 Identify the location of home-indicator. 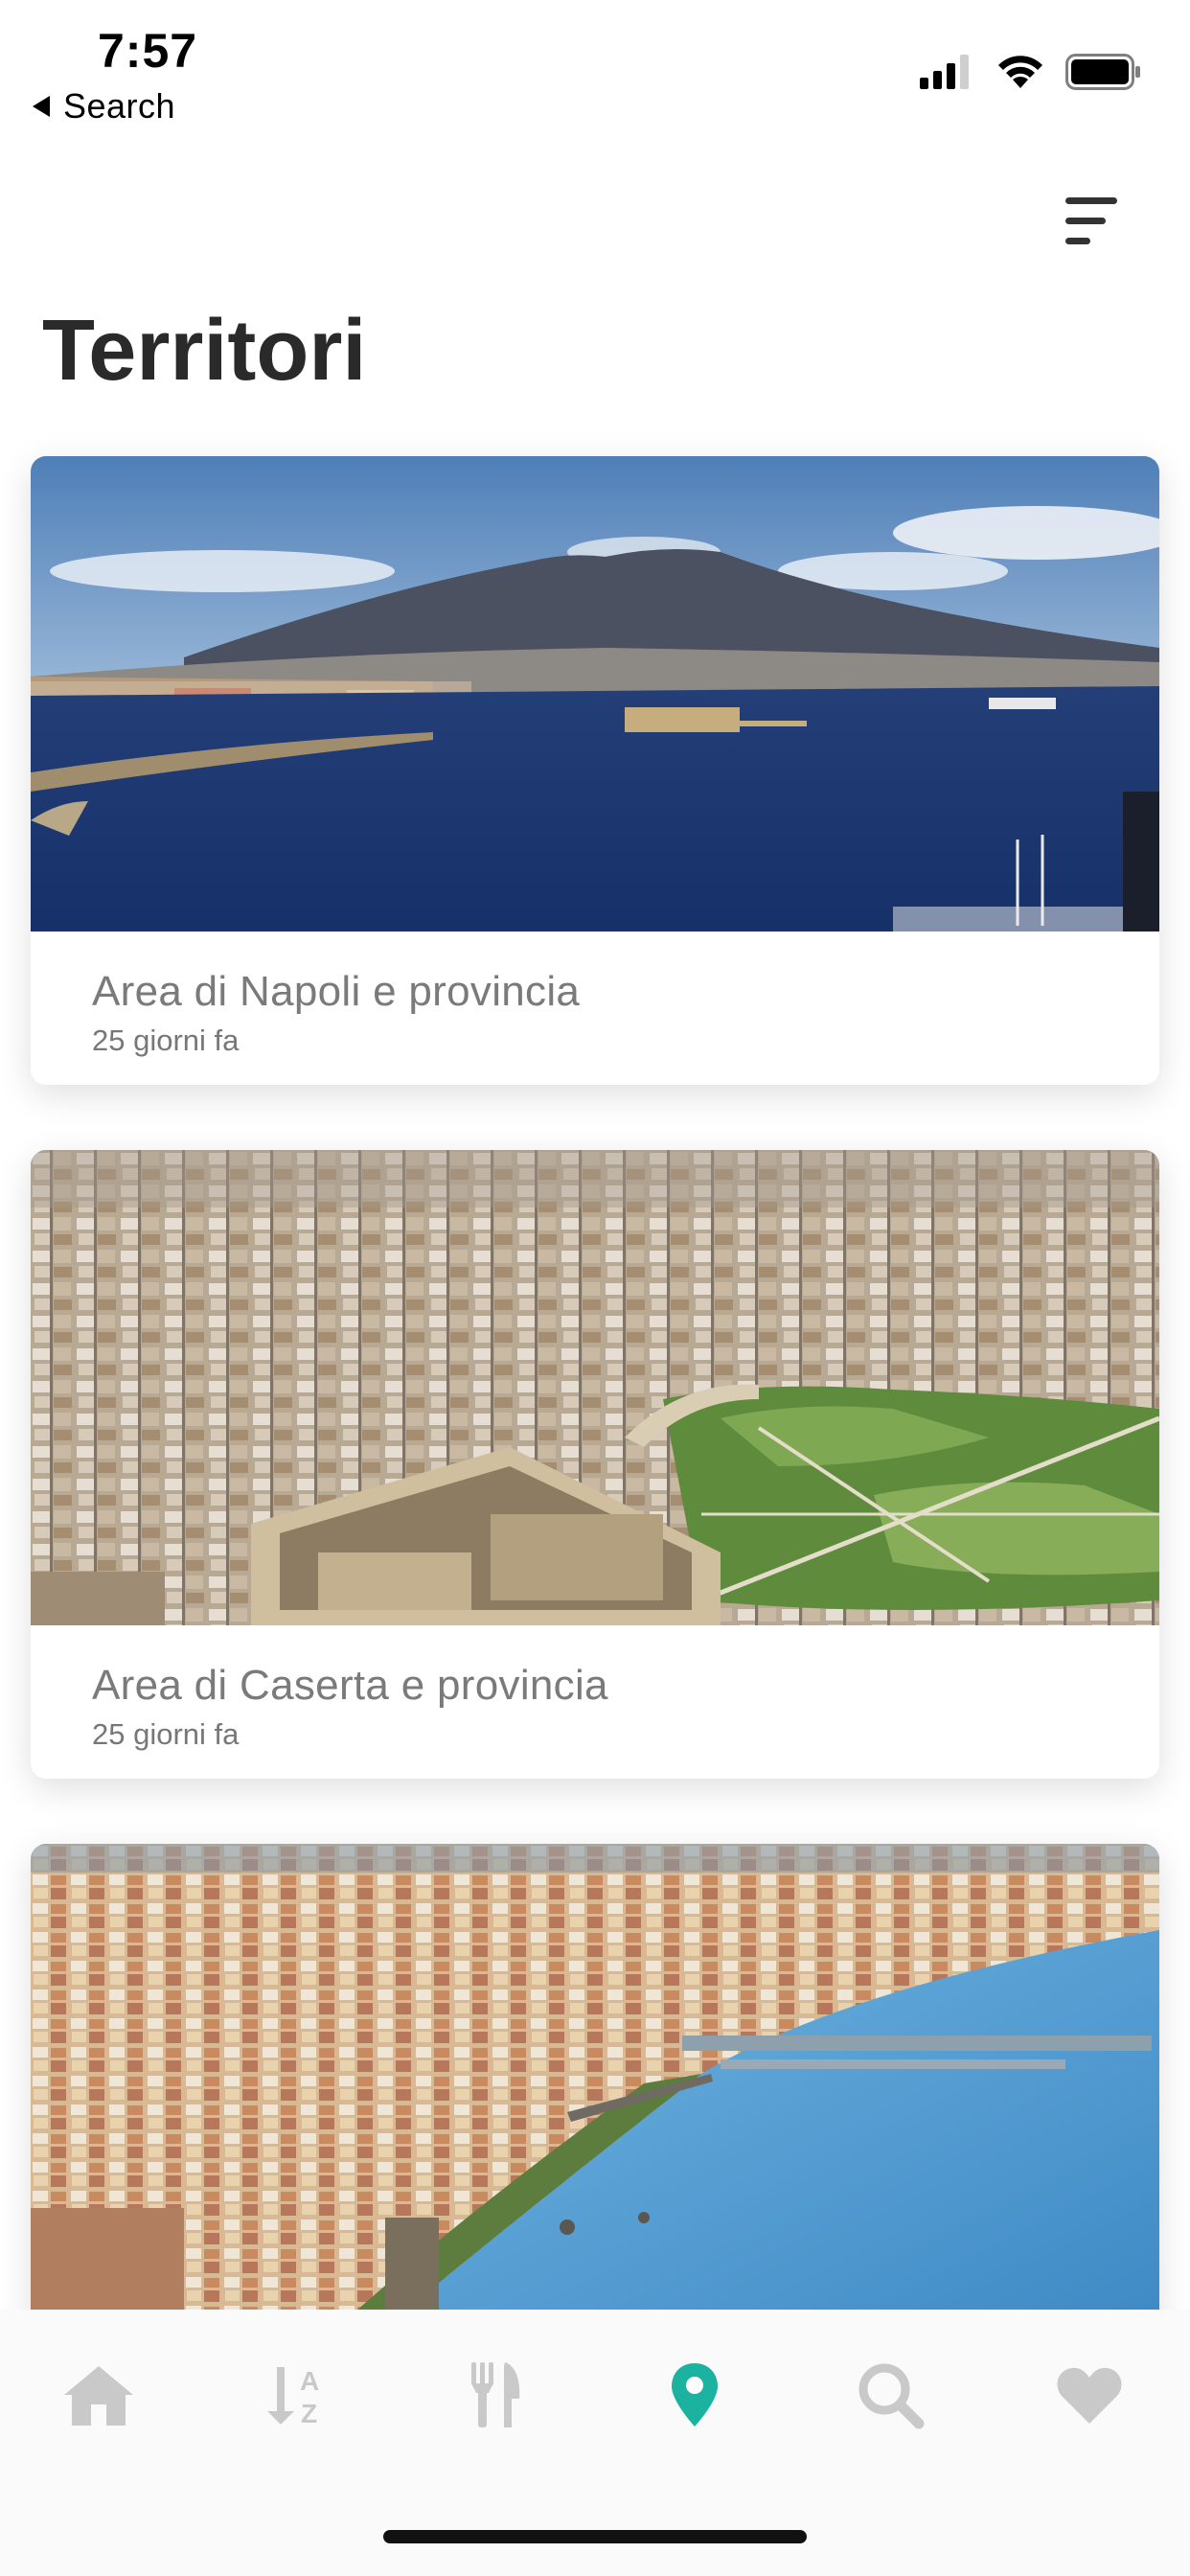
(595, 2536).